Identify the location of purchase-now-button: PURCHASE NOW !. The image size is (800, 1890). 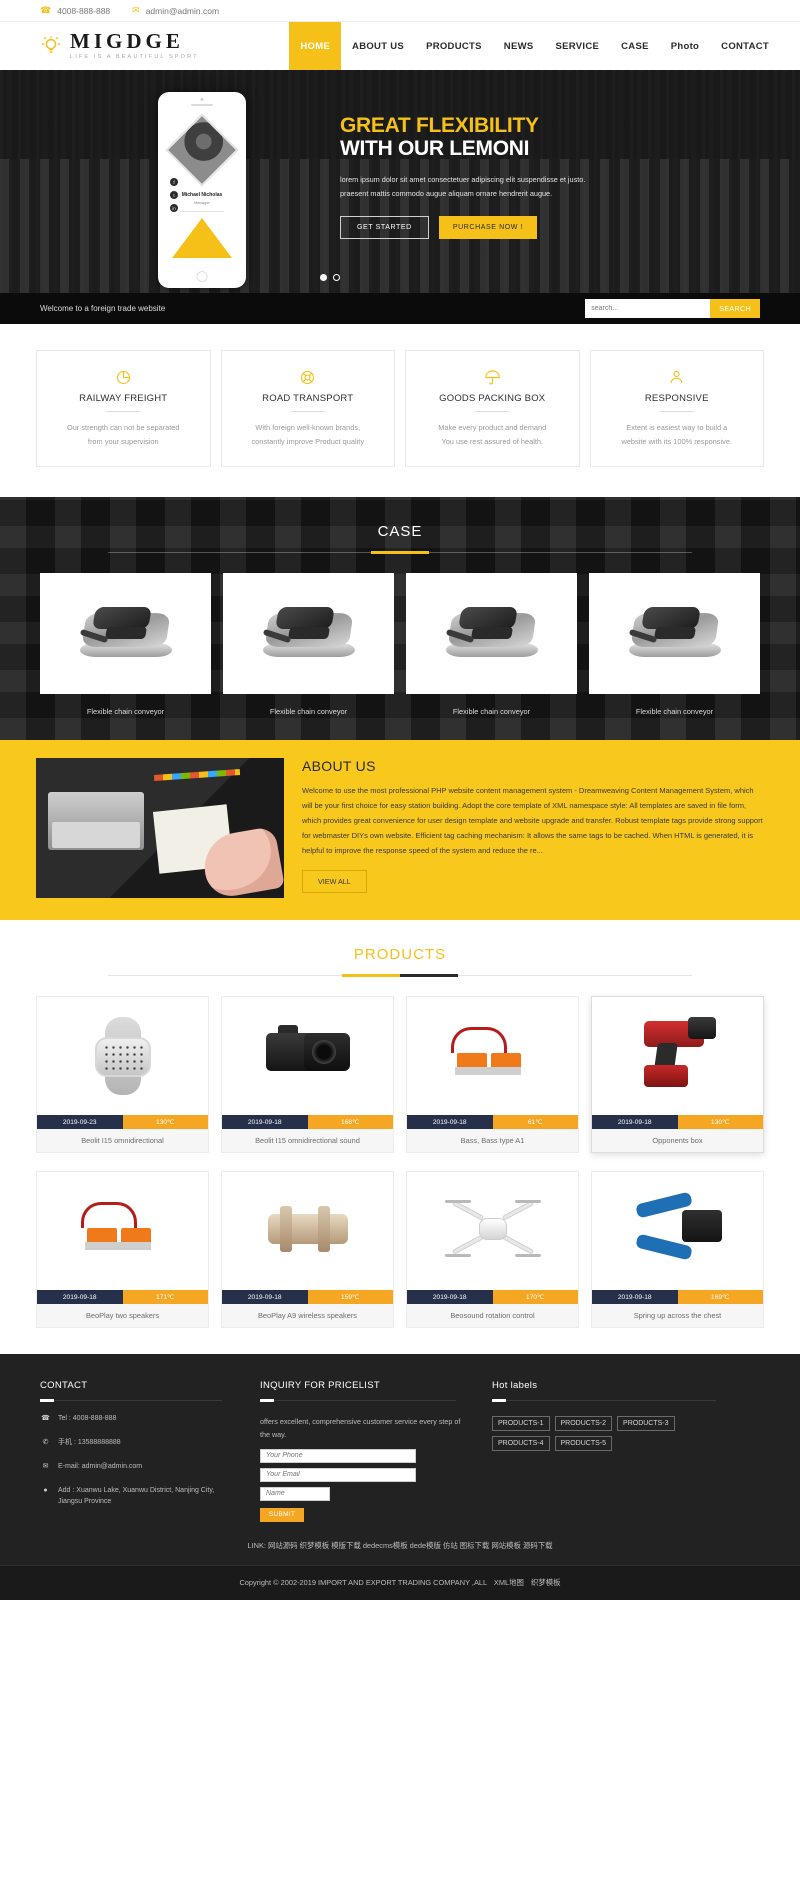
(488, 228).